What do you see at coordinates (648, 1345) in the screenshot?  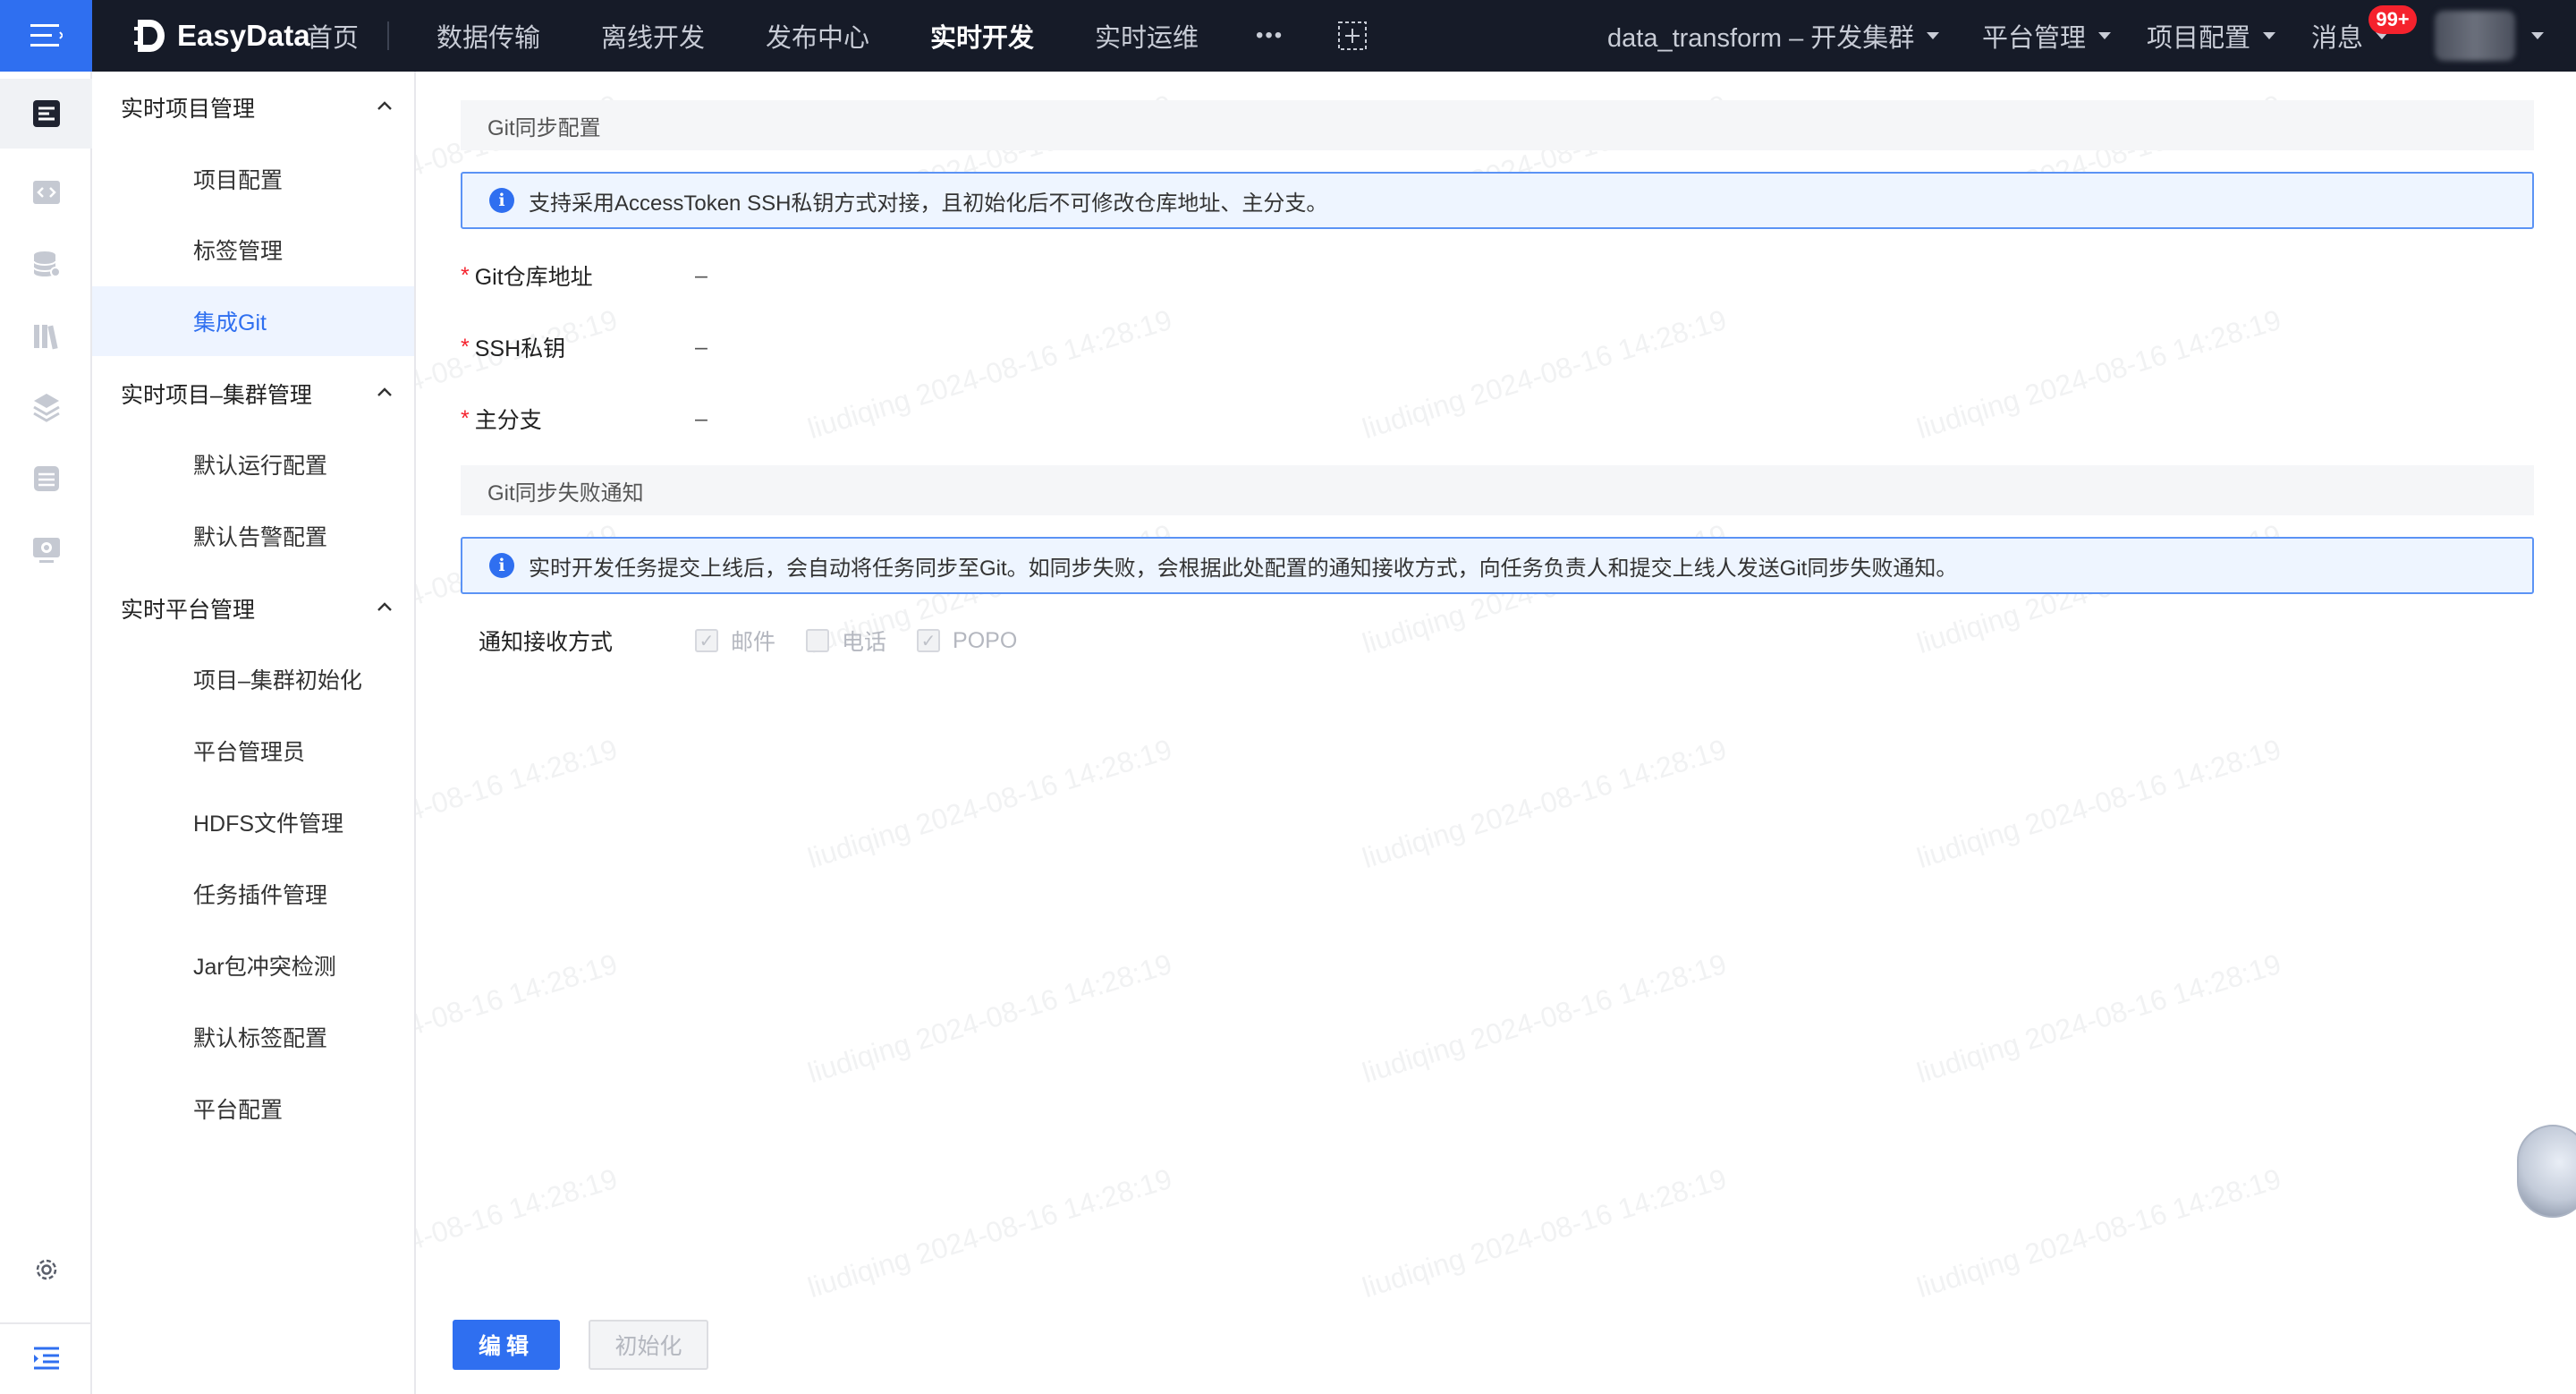 I see `init-button: 初始化` at bounding box center [648, 1345].